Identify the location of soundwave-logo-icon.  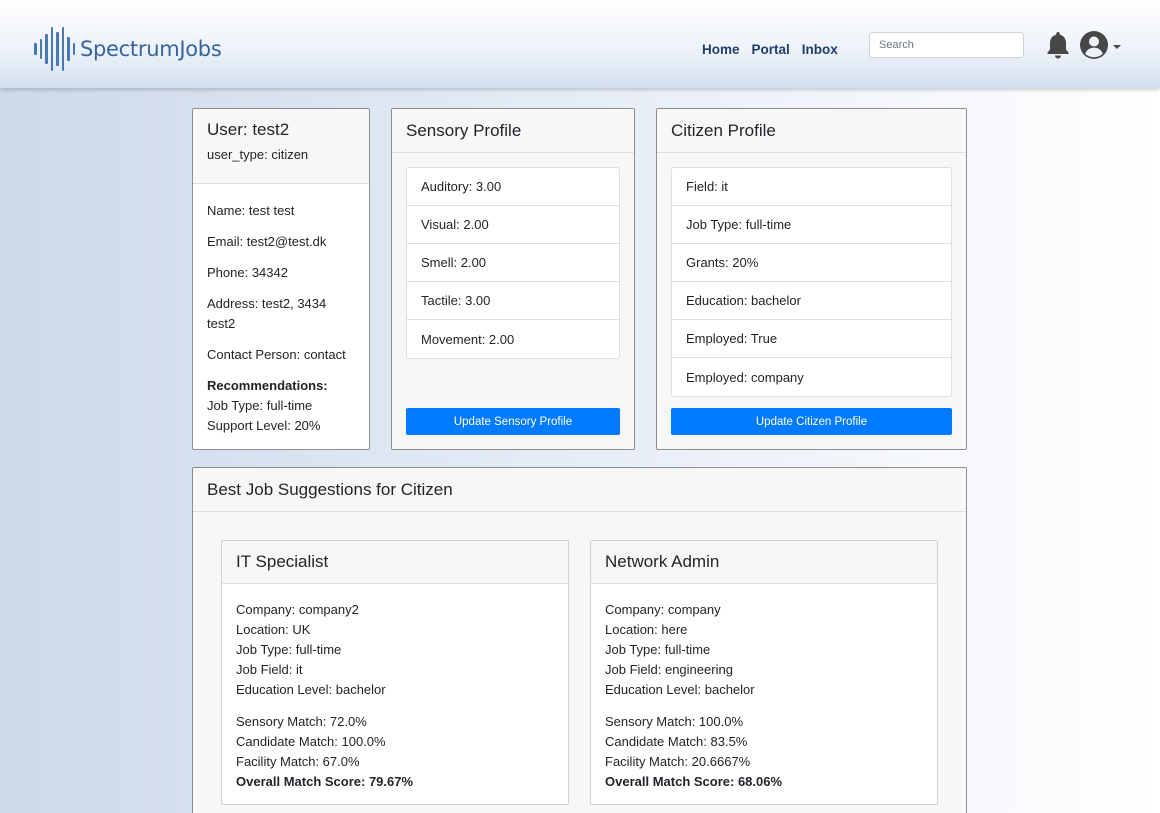
(54, 49).